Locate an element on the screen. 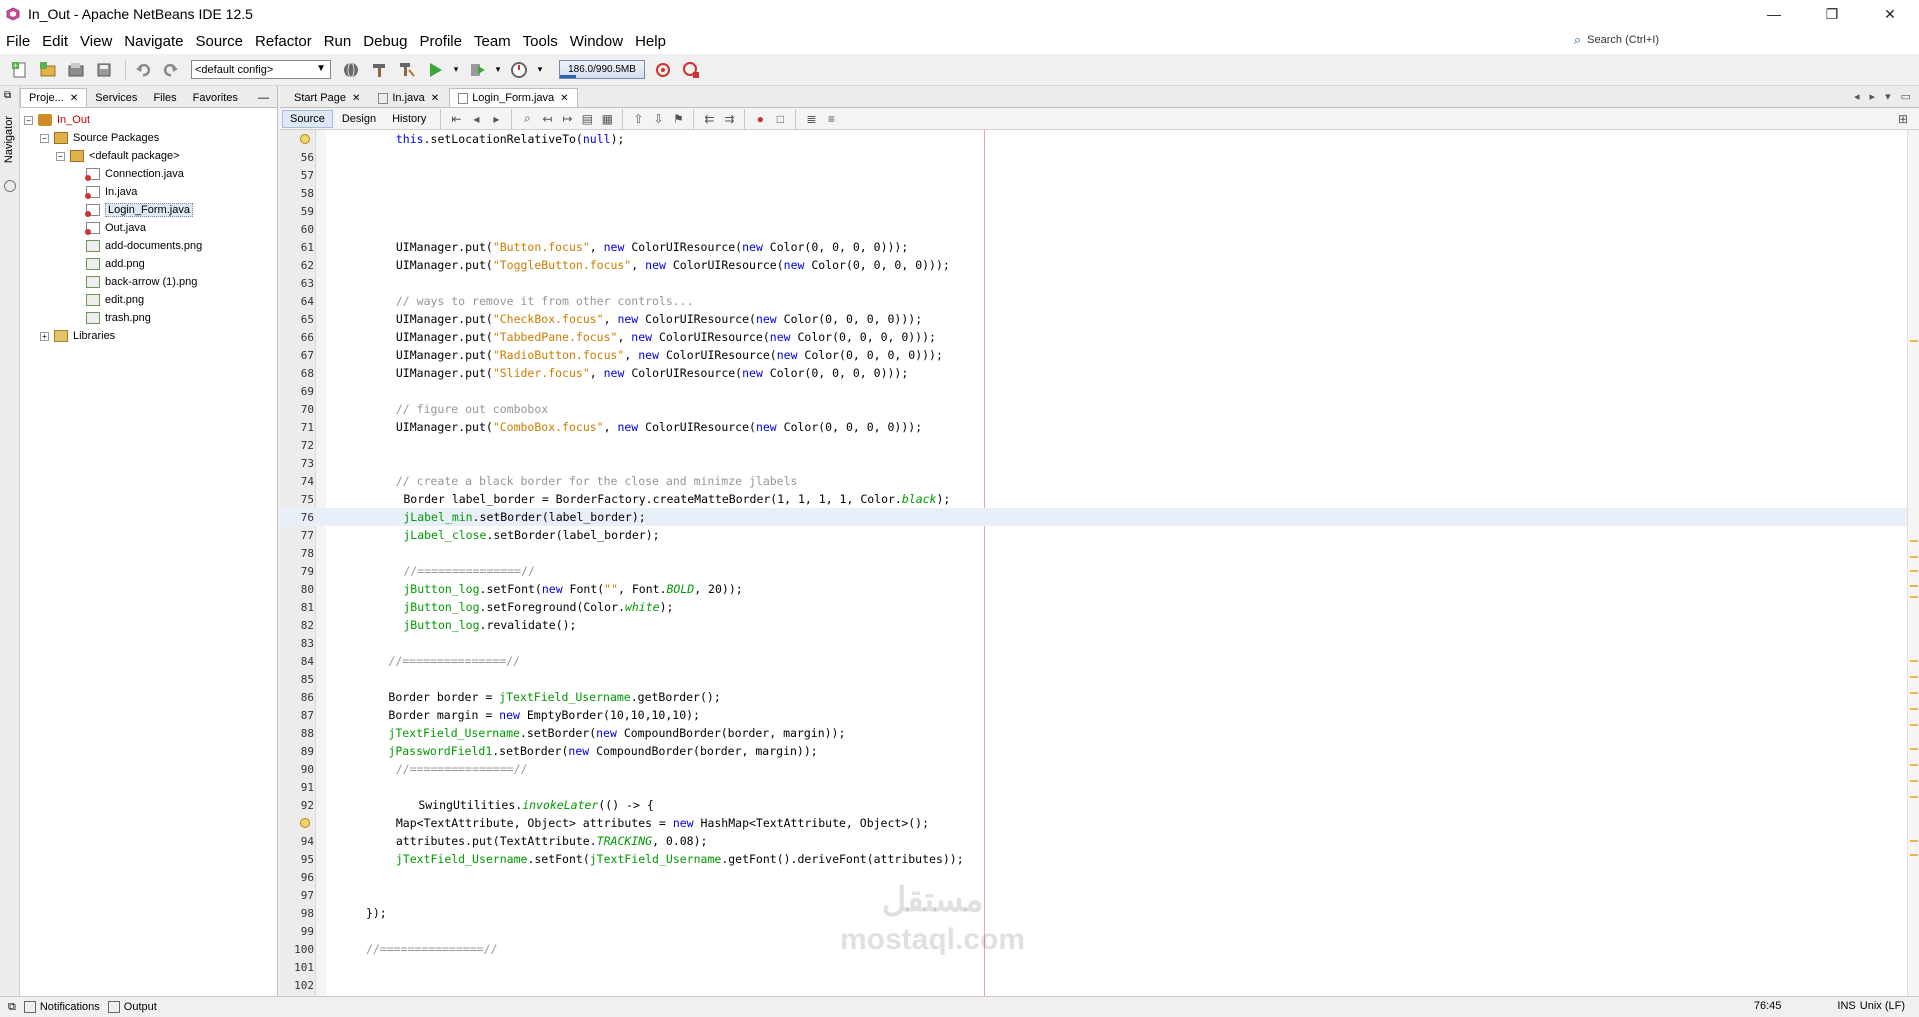  clean-build-icon is located at coordinates (407, 70).